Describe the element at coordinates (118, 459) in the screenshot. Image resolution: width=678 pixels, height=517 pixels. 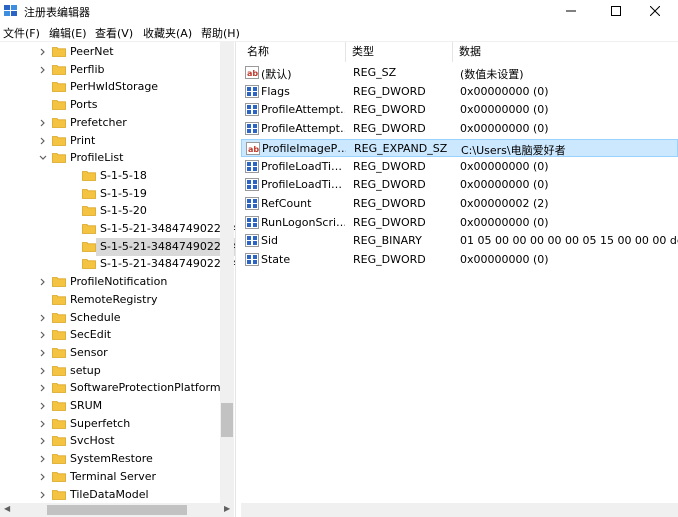
I see `tree-item: SystemRestore` at that location.